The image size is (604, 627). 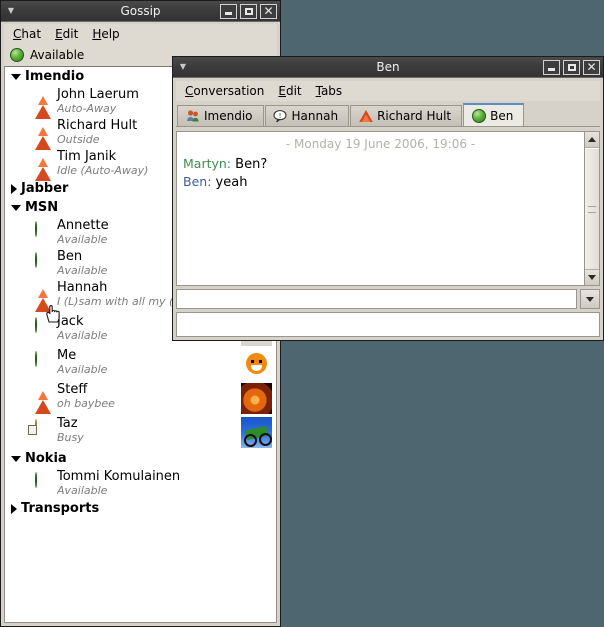 I want to click on tab-imendio: Imendio, so click(x=220, y=115).